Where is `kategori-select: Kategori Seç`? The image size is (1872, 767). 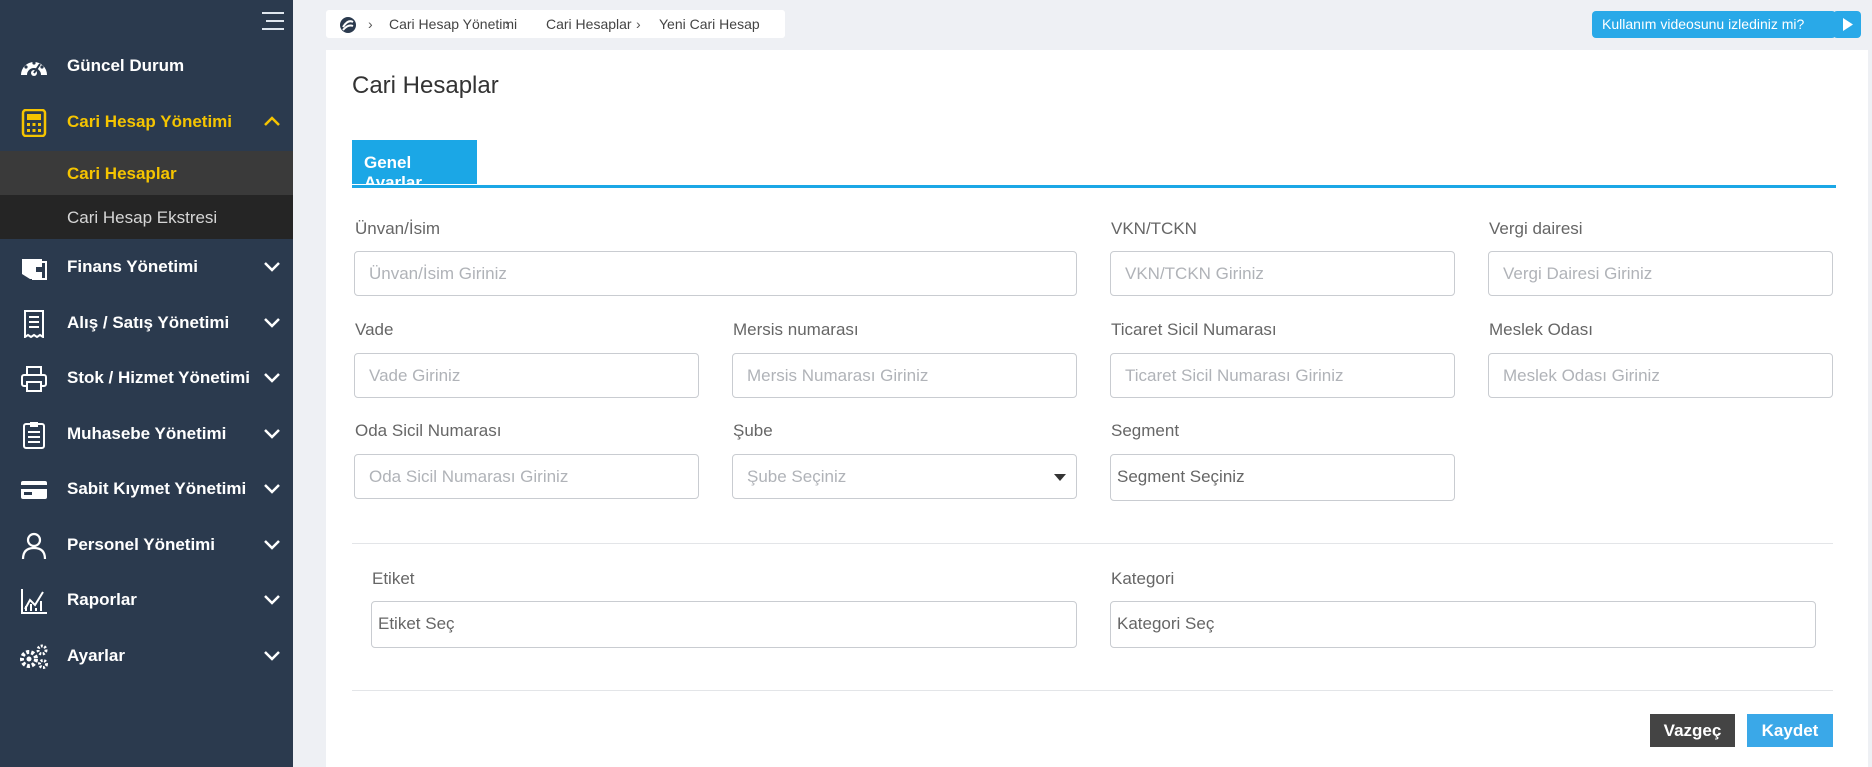
kategori-select: Kategori Seç is located at coordinates (1463, 624).